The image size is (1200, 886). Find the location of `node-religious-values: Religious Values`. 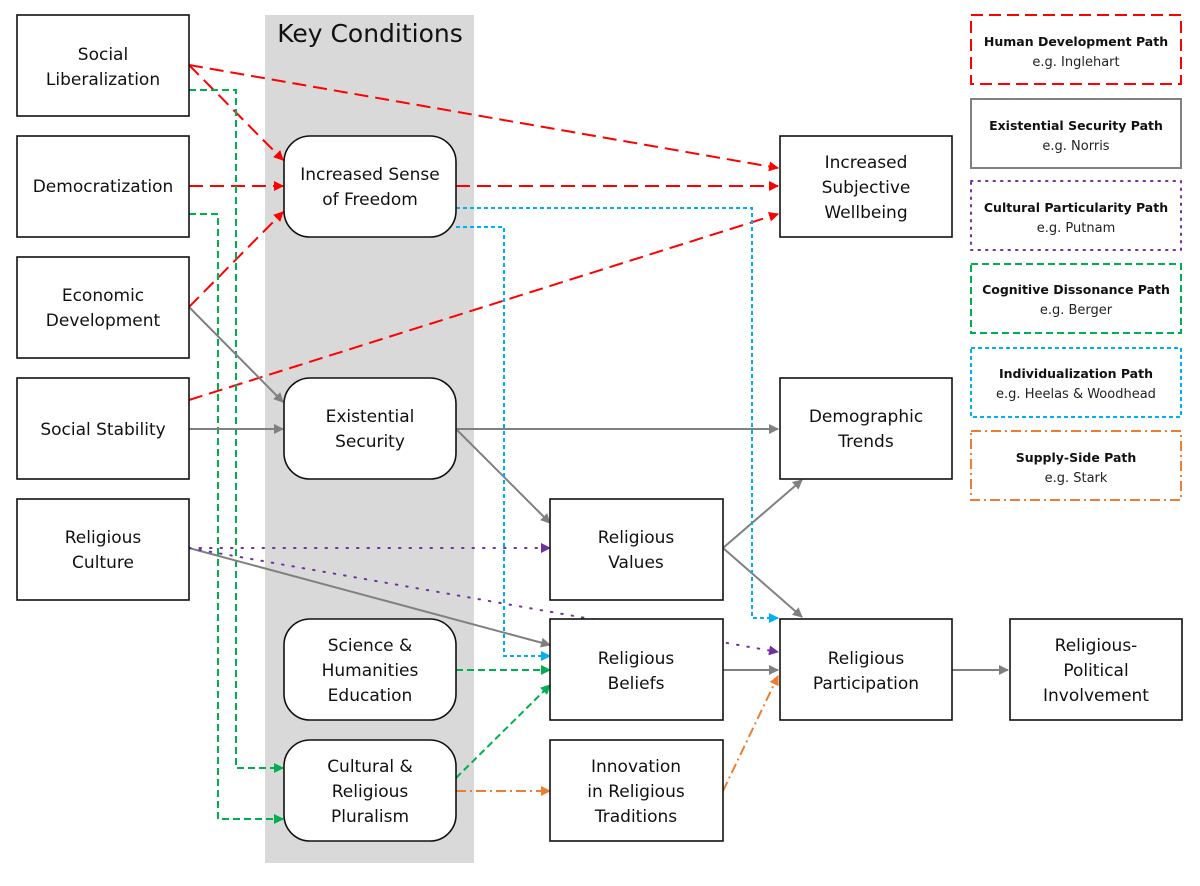

node-religious-values: Religious Values is located at coordinates (636, 549).